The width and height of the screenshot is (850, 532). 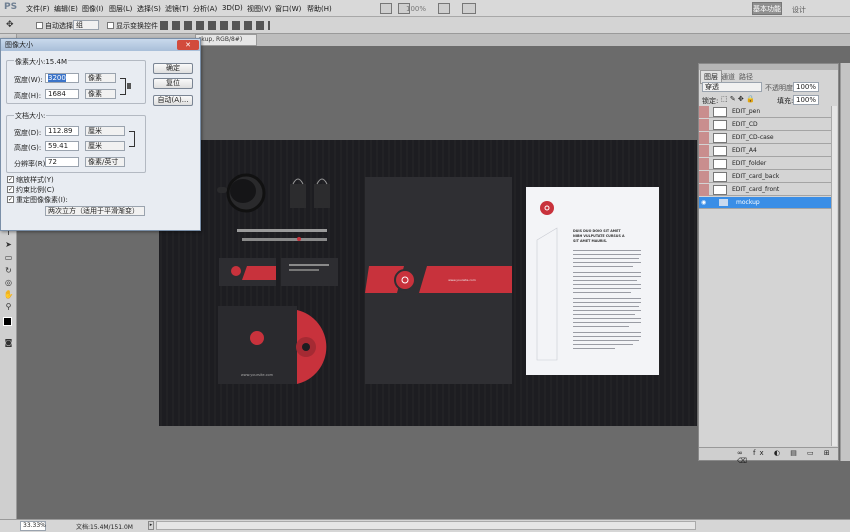 What do you see at coordinates (105, 162) in the screenshot?
I see `resolution-unit-select: 像素/英寸` at bounding box center [105, 162].